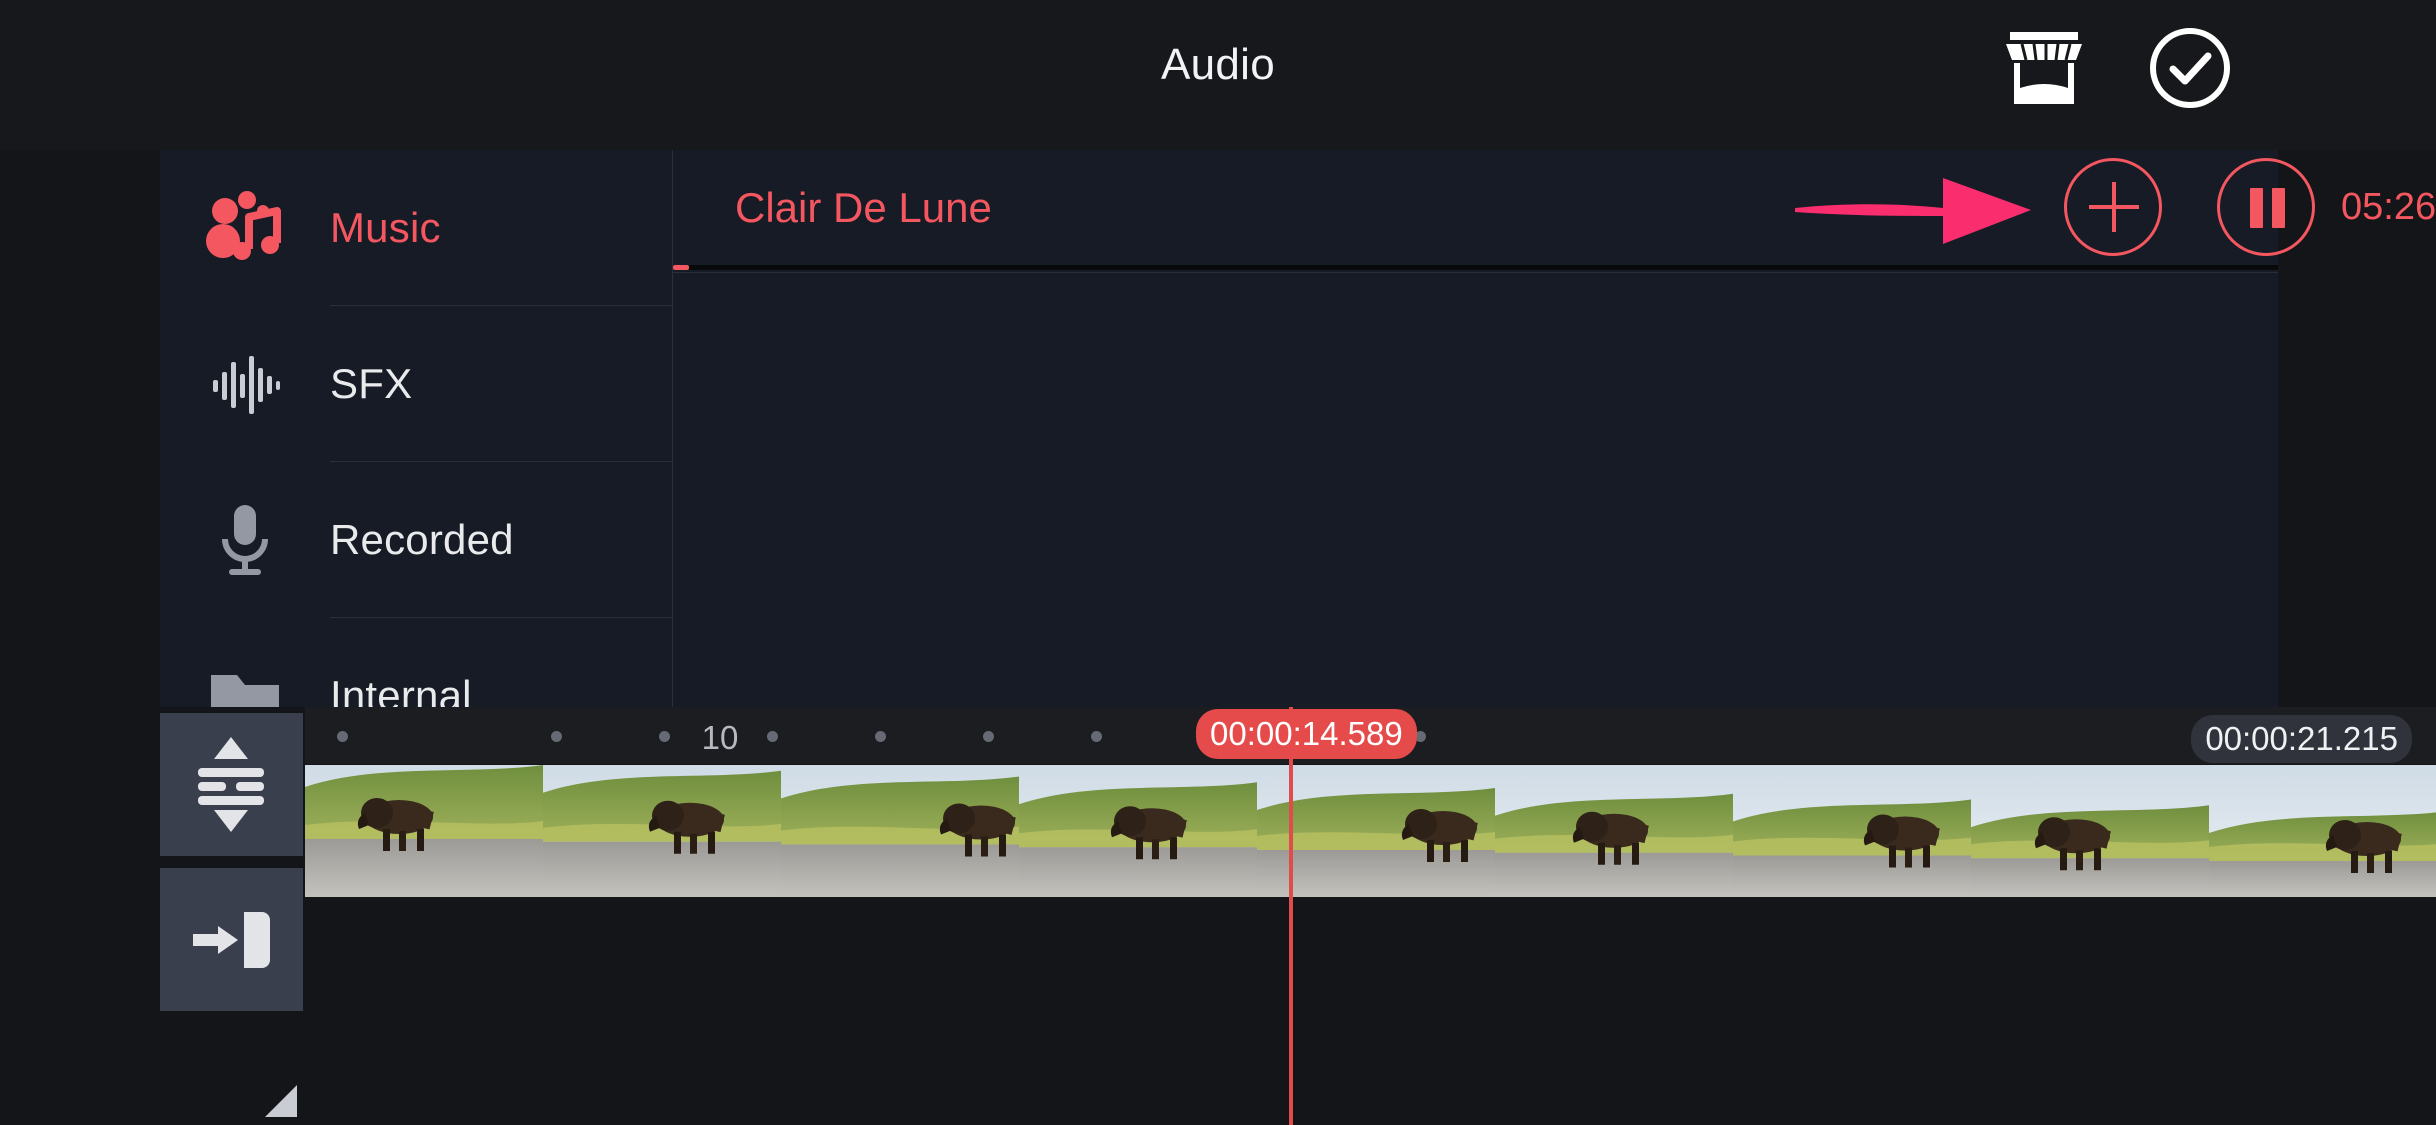  What do you see at coordinates (2301, 739) in the screenshot?
I see `timeline-end-time: 00:00:21.215` at bounding box center [2301, 739].